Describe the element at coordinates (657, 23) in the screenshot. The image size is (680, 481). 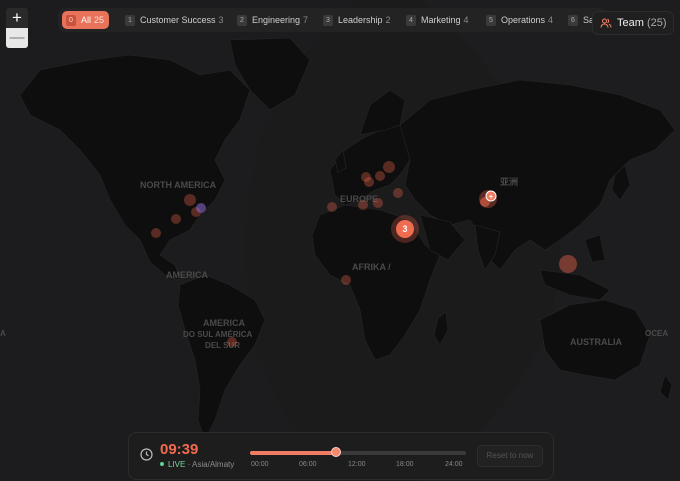
I see `team-count: (25)` at that location.